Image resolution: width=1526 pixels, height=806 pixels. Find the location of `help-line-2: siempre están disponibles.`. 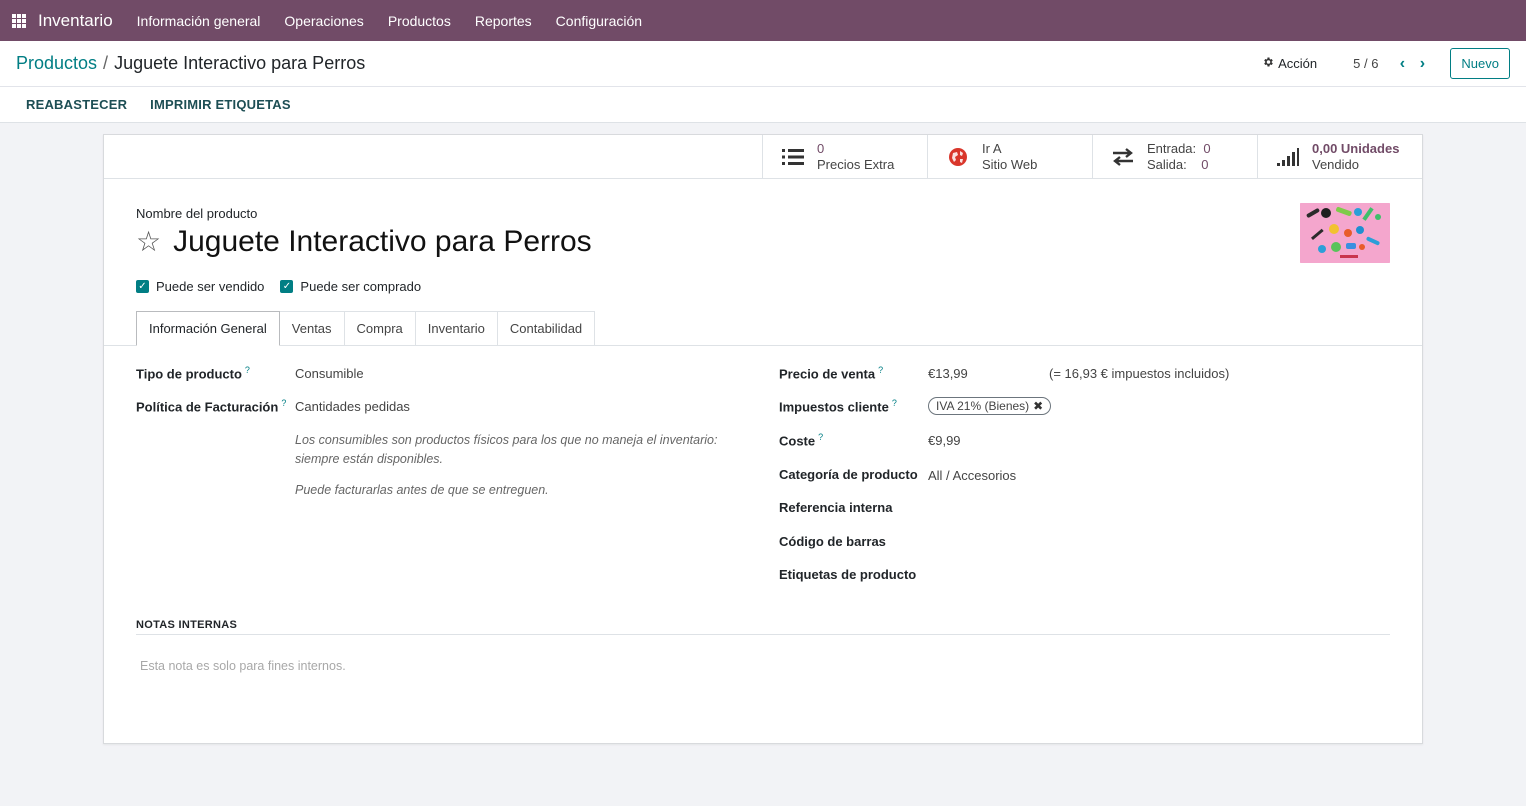

help-line-2: siempre están disponibles. is located at coordinates (369, 459).